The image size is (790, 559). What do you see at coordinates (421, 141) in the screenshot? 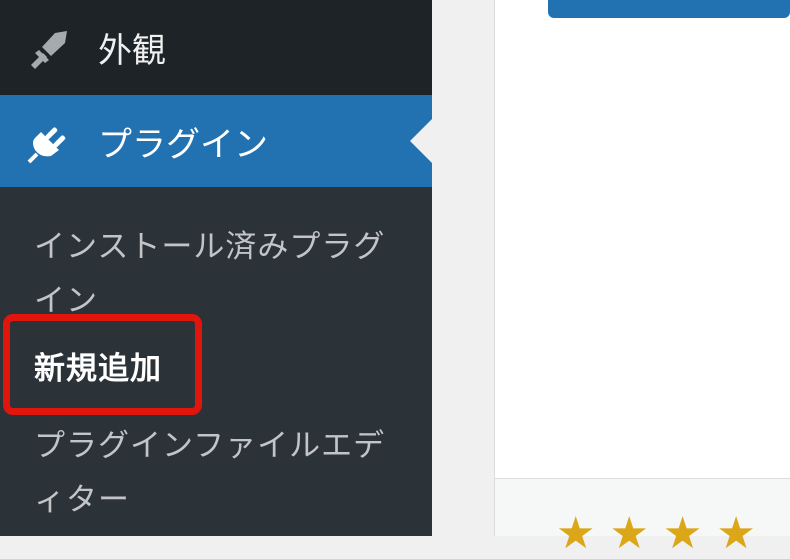
I see `current-menu-arrow` at bounding box center [421, 141].